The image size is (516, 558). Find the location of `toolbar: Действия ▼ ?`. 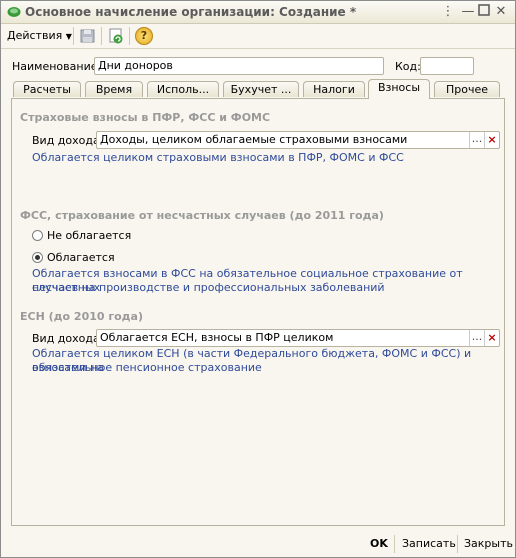

toolbar: Действия ▼ ? is located at coordinates (258, 36).